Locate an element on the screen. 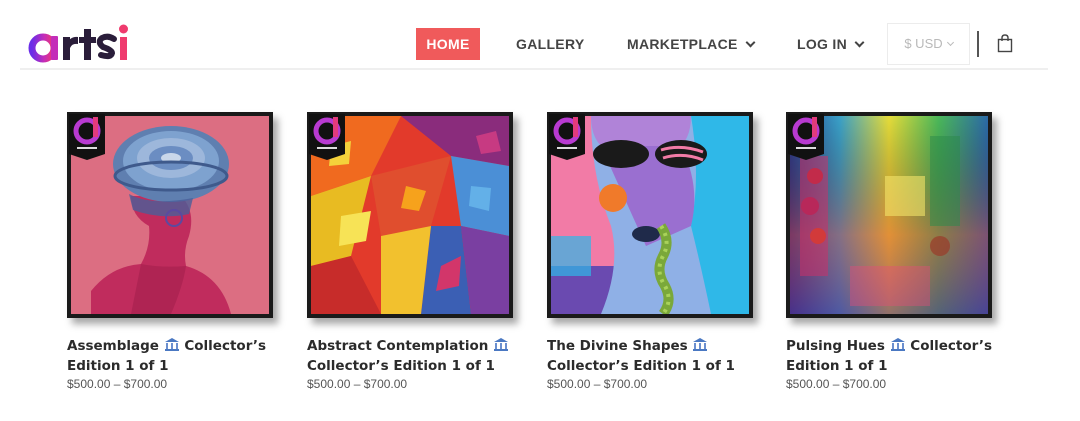 Image resolution: width=1080 pixels, height=421 pixels. nav-login: LOG IN is located at coordinates (831, 44).